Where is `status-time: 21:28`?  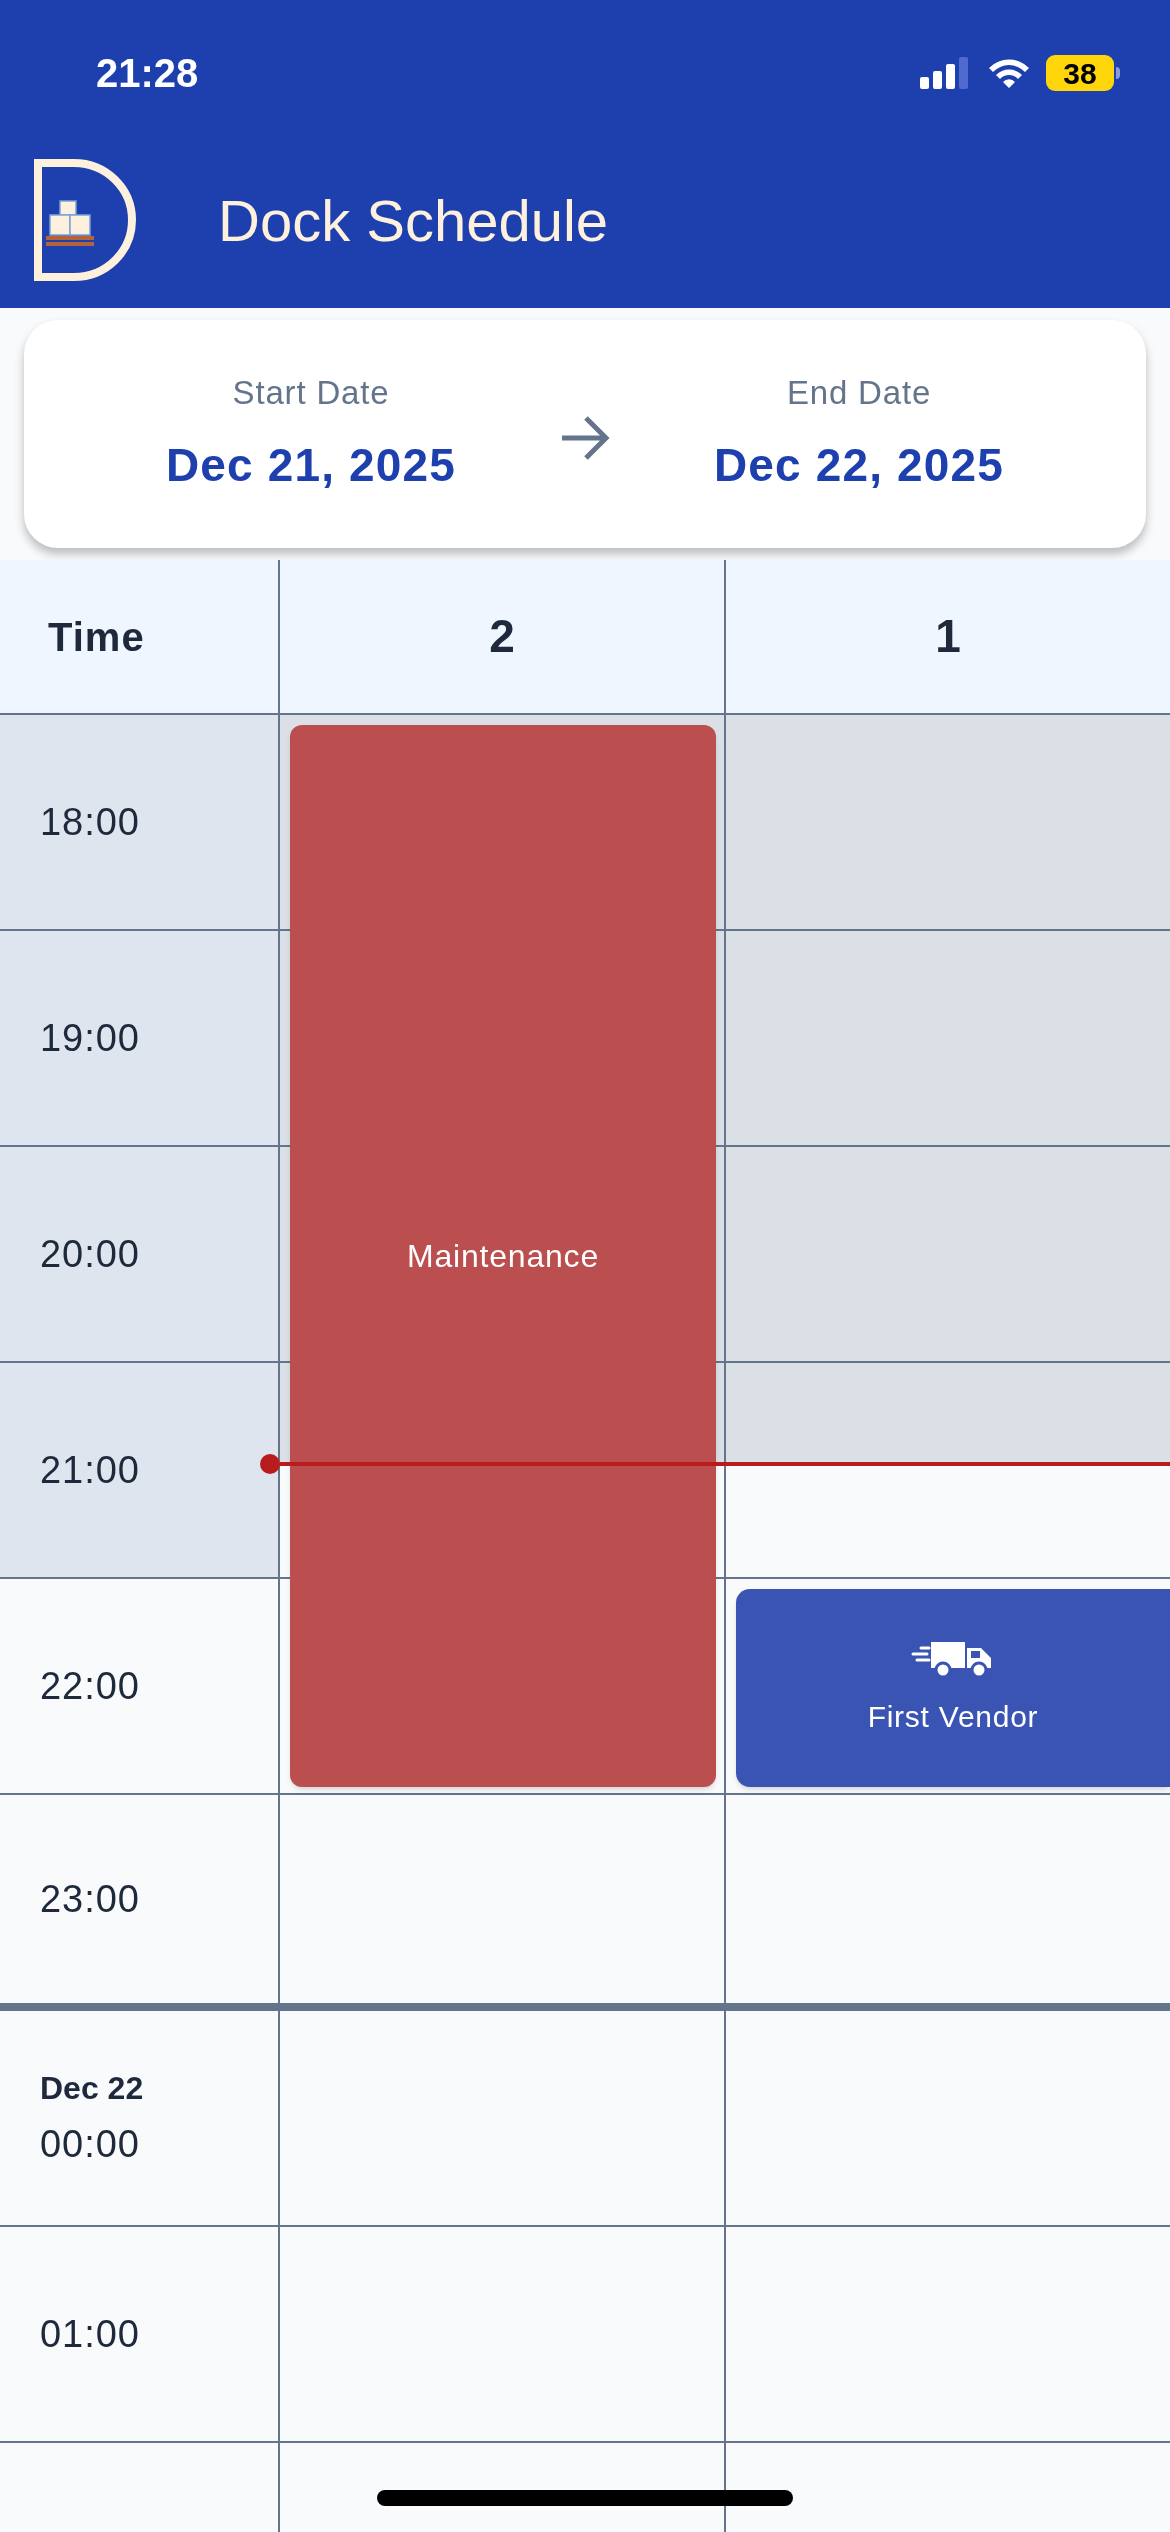 status-time: 21:28 is located at coordinates (147, 73).